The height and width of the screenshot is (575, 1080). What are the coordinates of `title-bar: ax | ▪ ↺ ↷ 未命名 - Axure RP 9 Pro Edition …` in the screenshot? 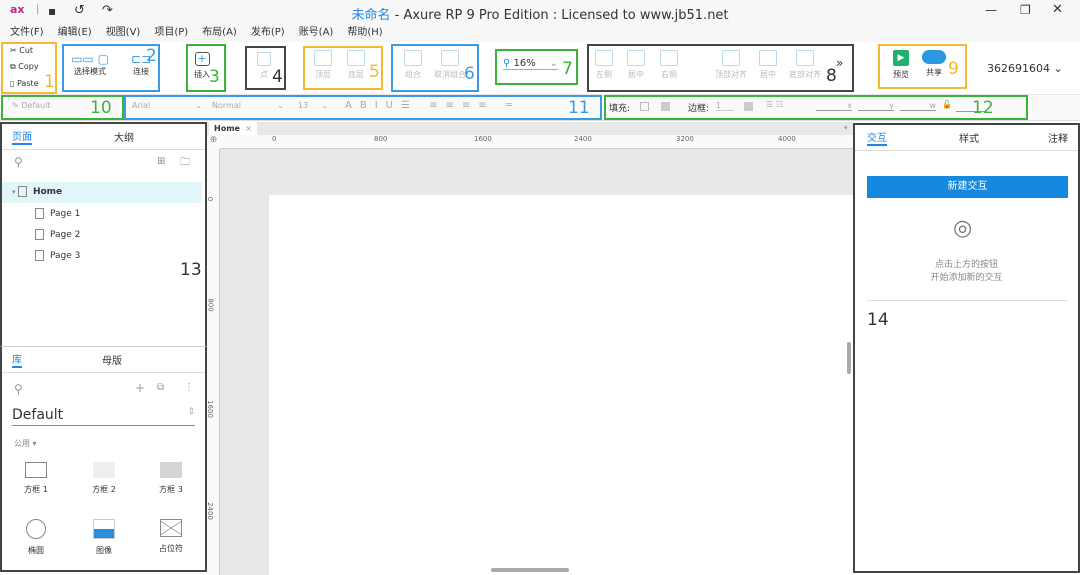 It's located at (540, 12).